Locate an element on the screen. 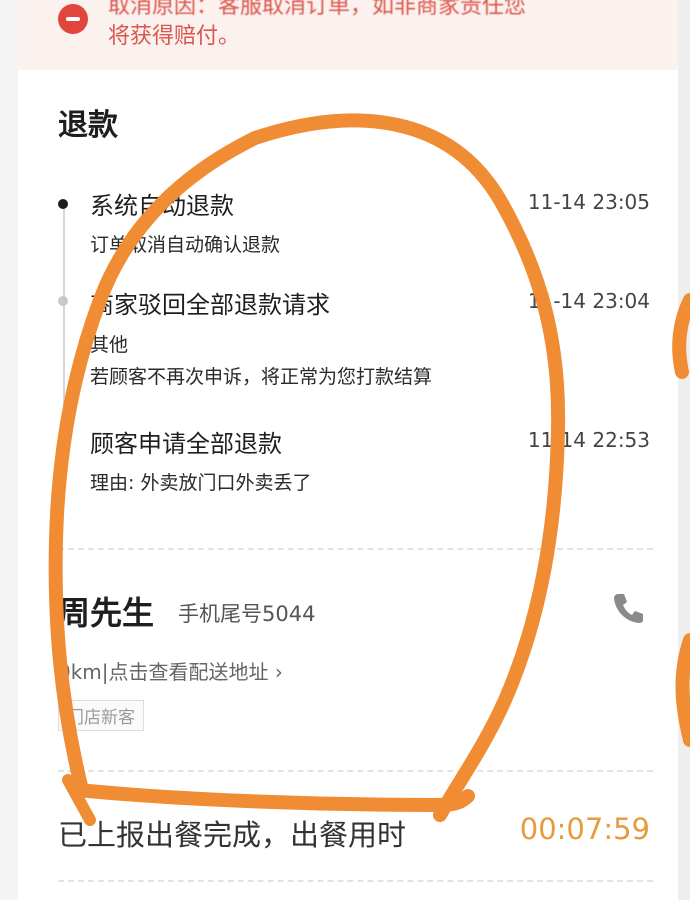  minus-circle-icon is located at coordinates (73, 19).